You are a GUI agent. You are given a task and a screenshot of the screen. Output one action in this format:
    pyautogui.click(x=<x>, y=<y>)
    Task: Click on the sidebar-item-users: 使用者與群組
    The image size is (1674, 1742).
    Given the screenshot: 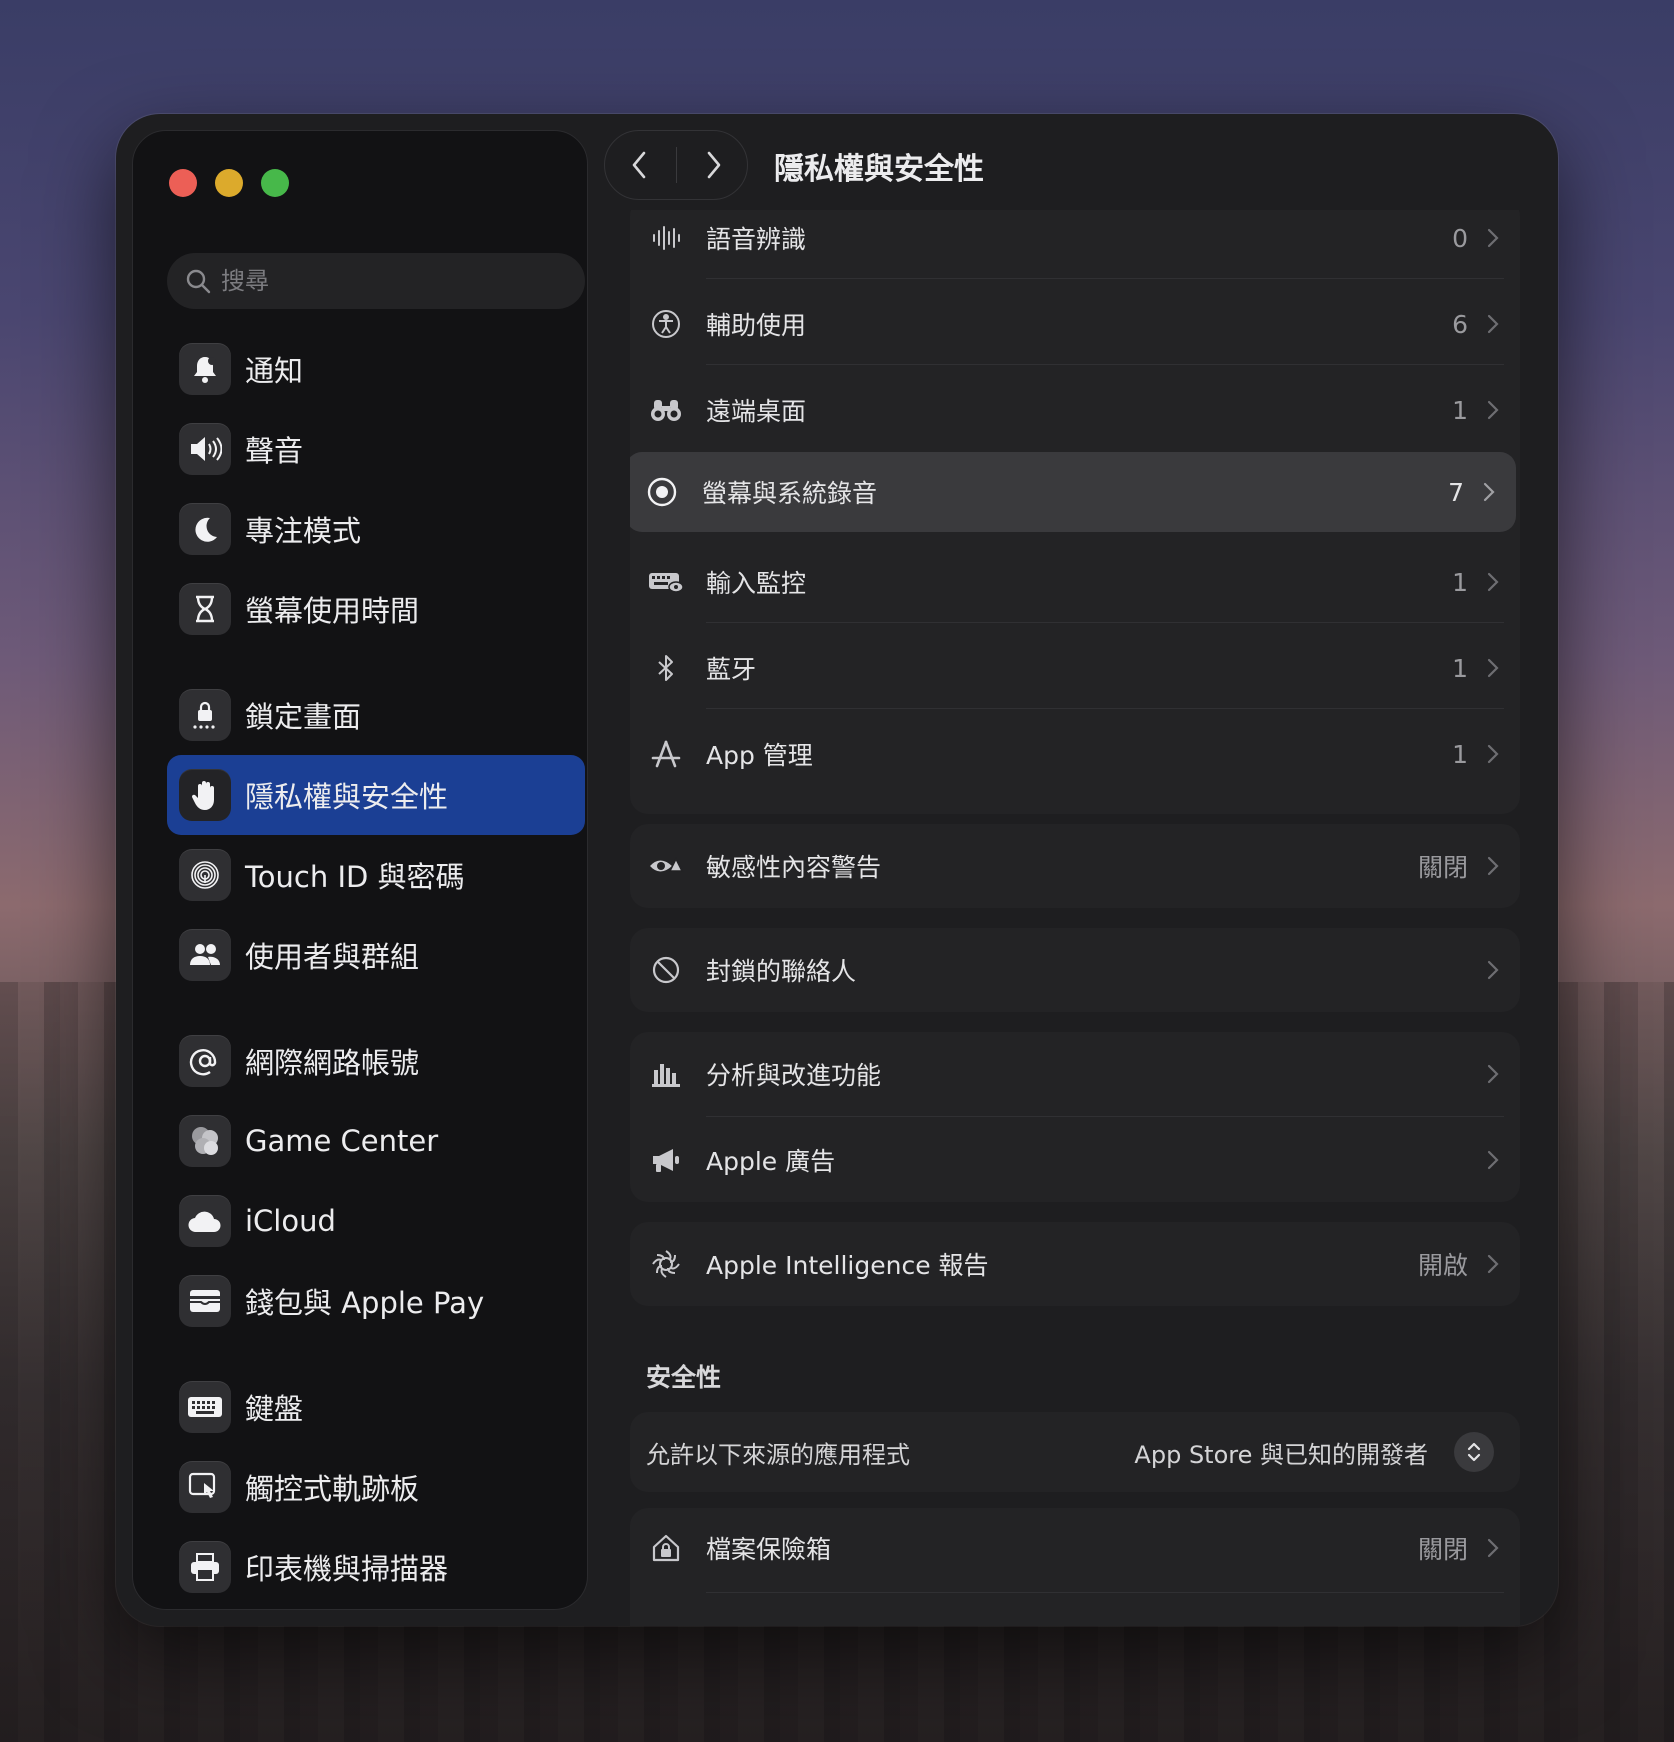 What is the action you would take?
    pyautogui.click(x=376, y=955)
    